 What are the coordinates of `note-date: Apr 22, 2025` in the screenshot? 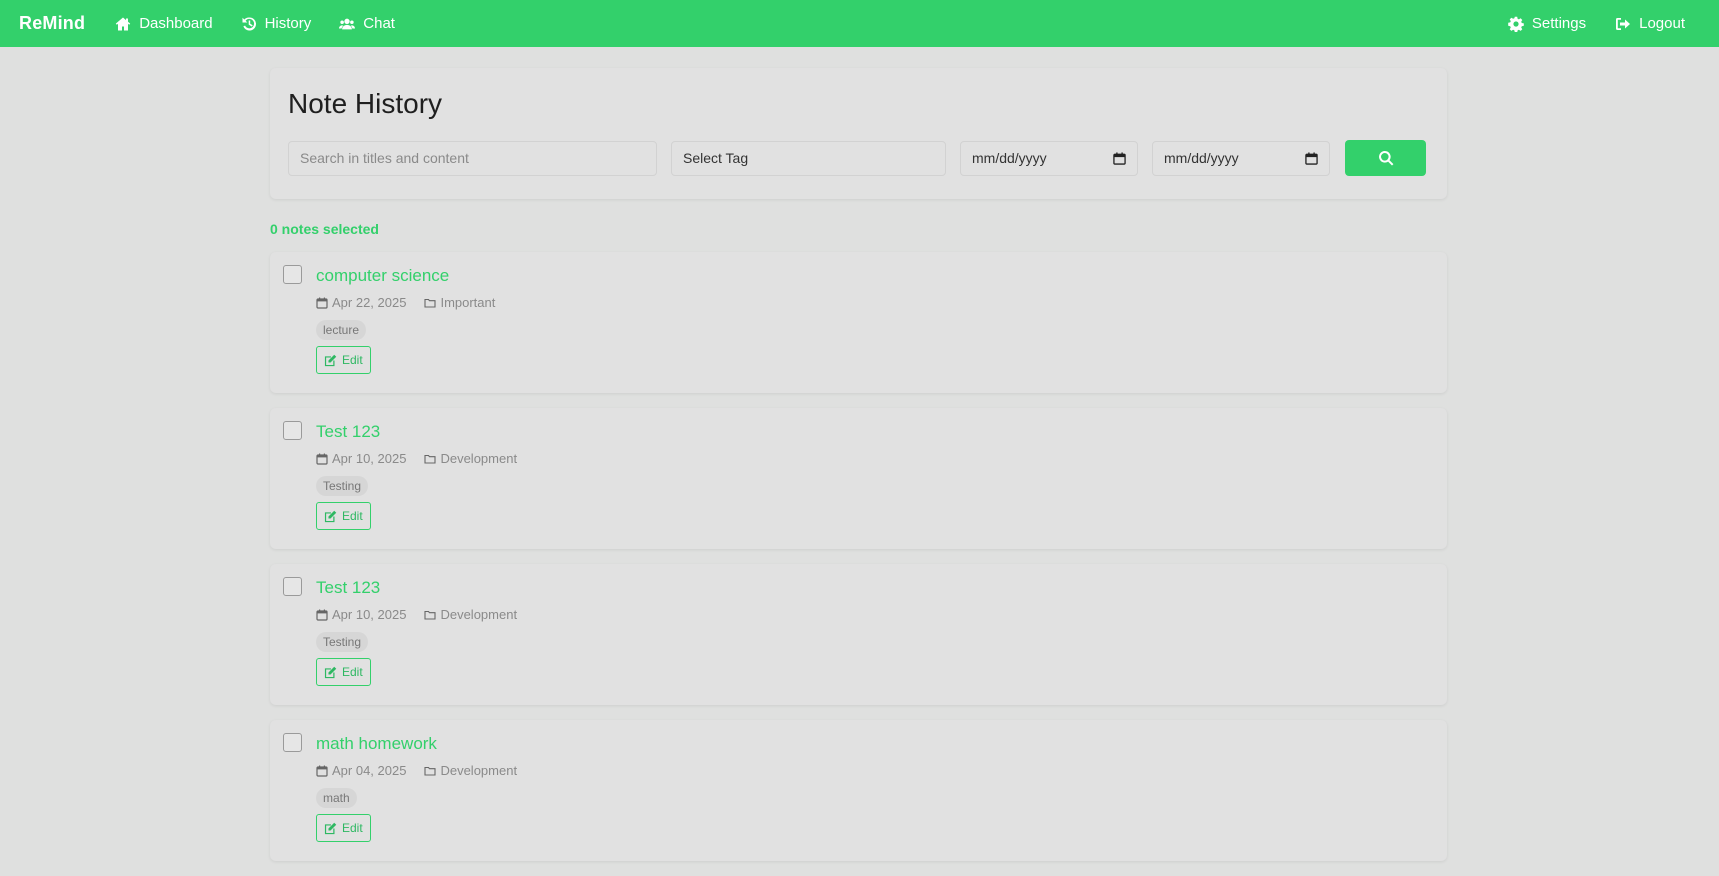 It's located at (361, 302).